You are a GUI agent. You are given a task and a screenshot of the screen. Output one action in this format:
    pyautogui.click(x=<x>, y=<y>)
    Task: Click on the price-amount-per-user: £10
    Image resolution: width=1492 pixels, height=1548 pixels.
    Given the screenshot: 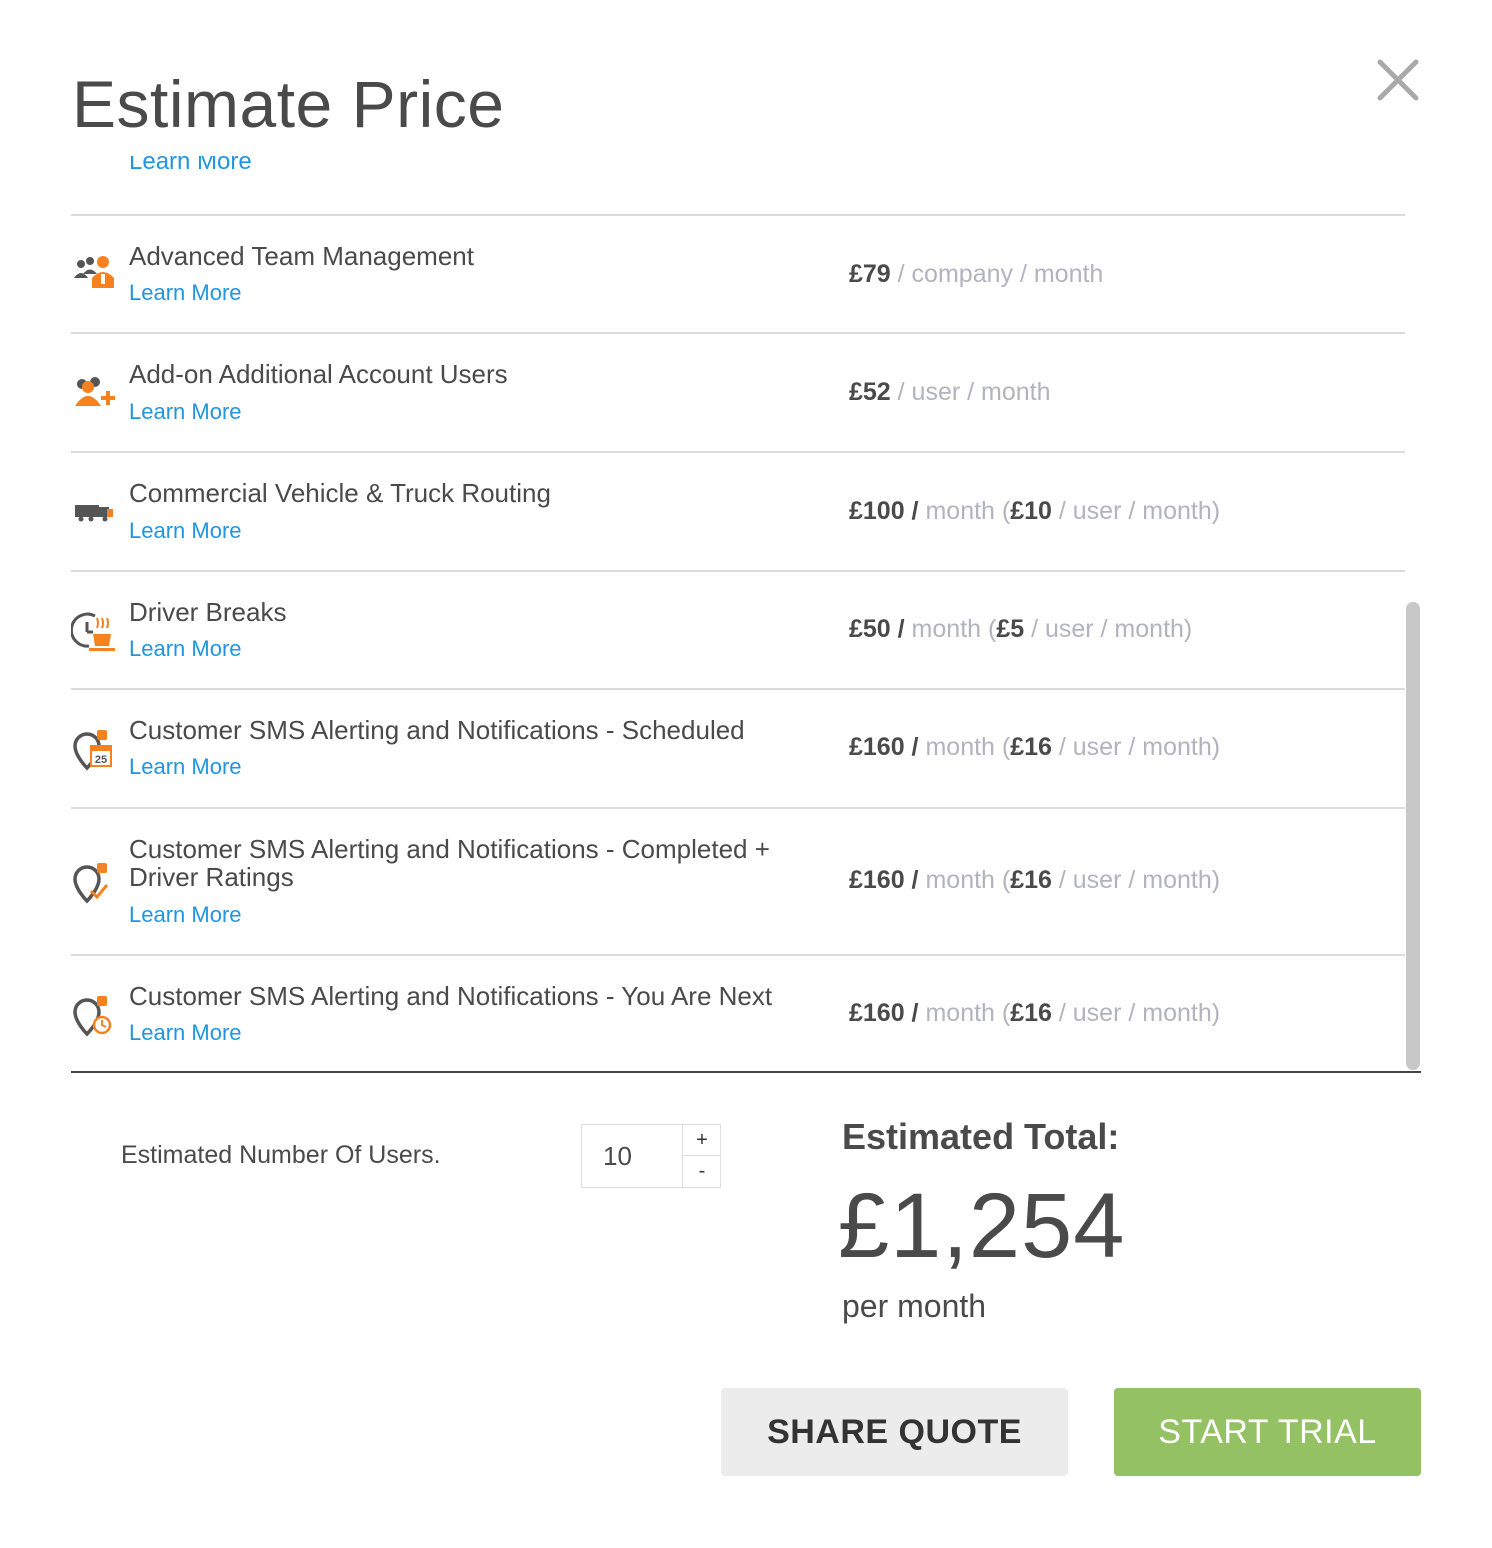 What is the action you would take?
    pyautogui.click(x=1031, y=511)
    